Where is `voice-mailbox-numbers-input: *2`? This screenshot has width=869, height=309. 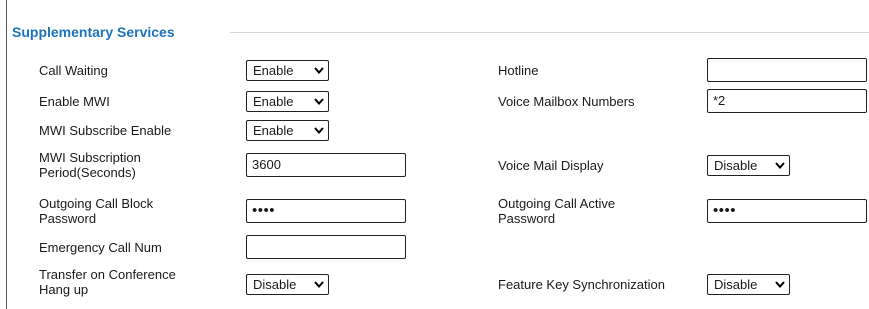 voice-mailbox-numbers-input: *2 is located at coordinates (787, 101).